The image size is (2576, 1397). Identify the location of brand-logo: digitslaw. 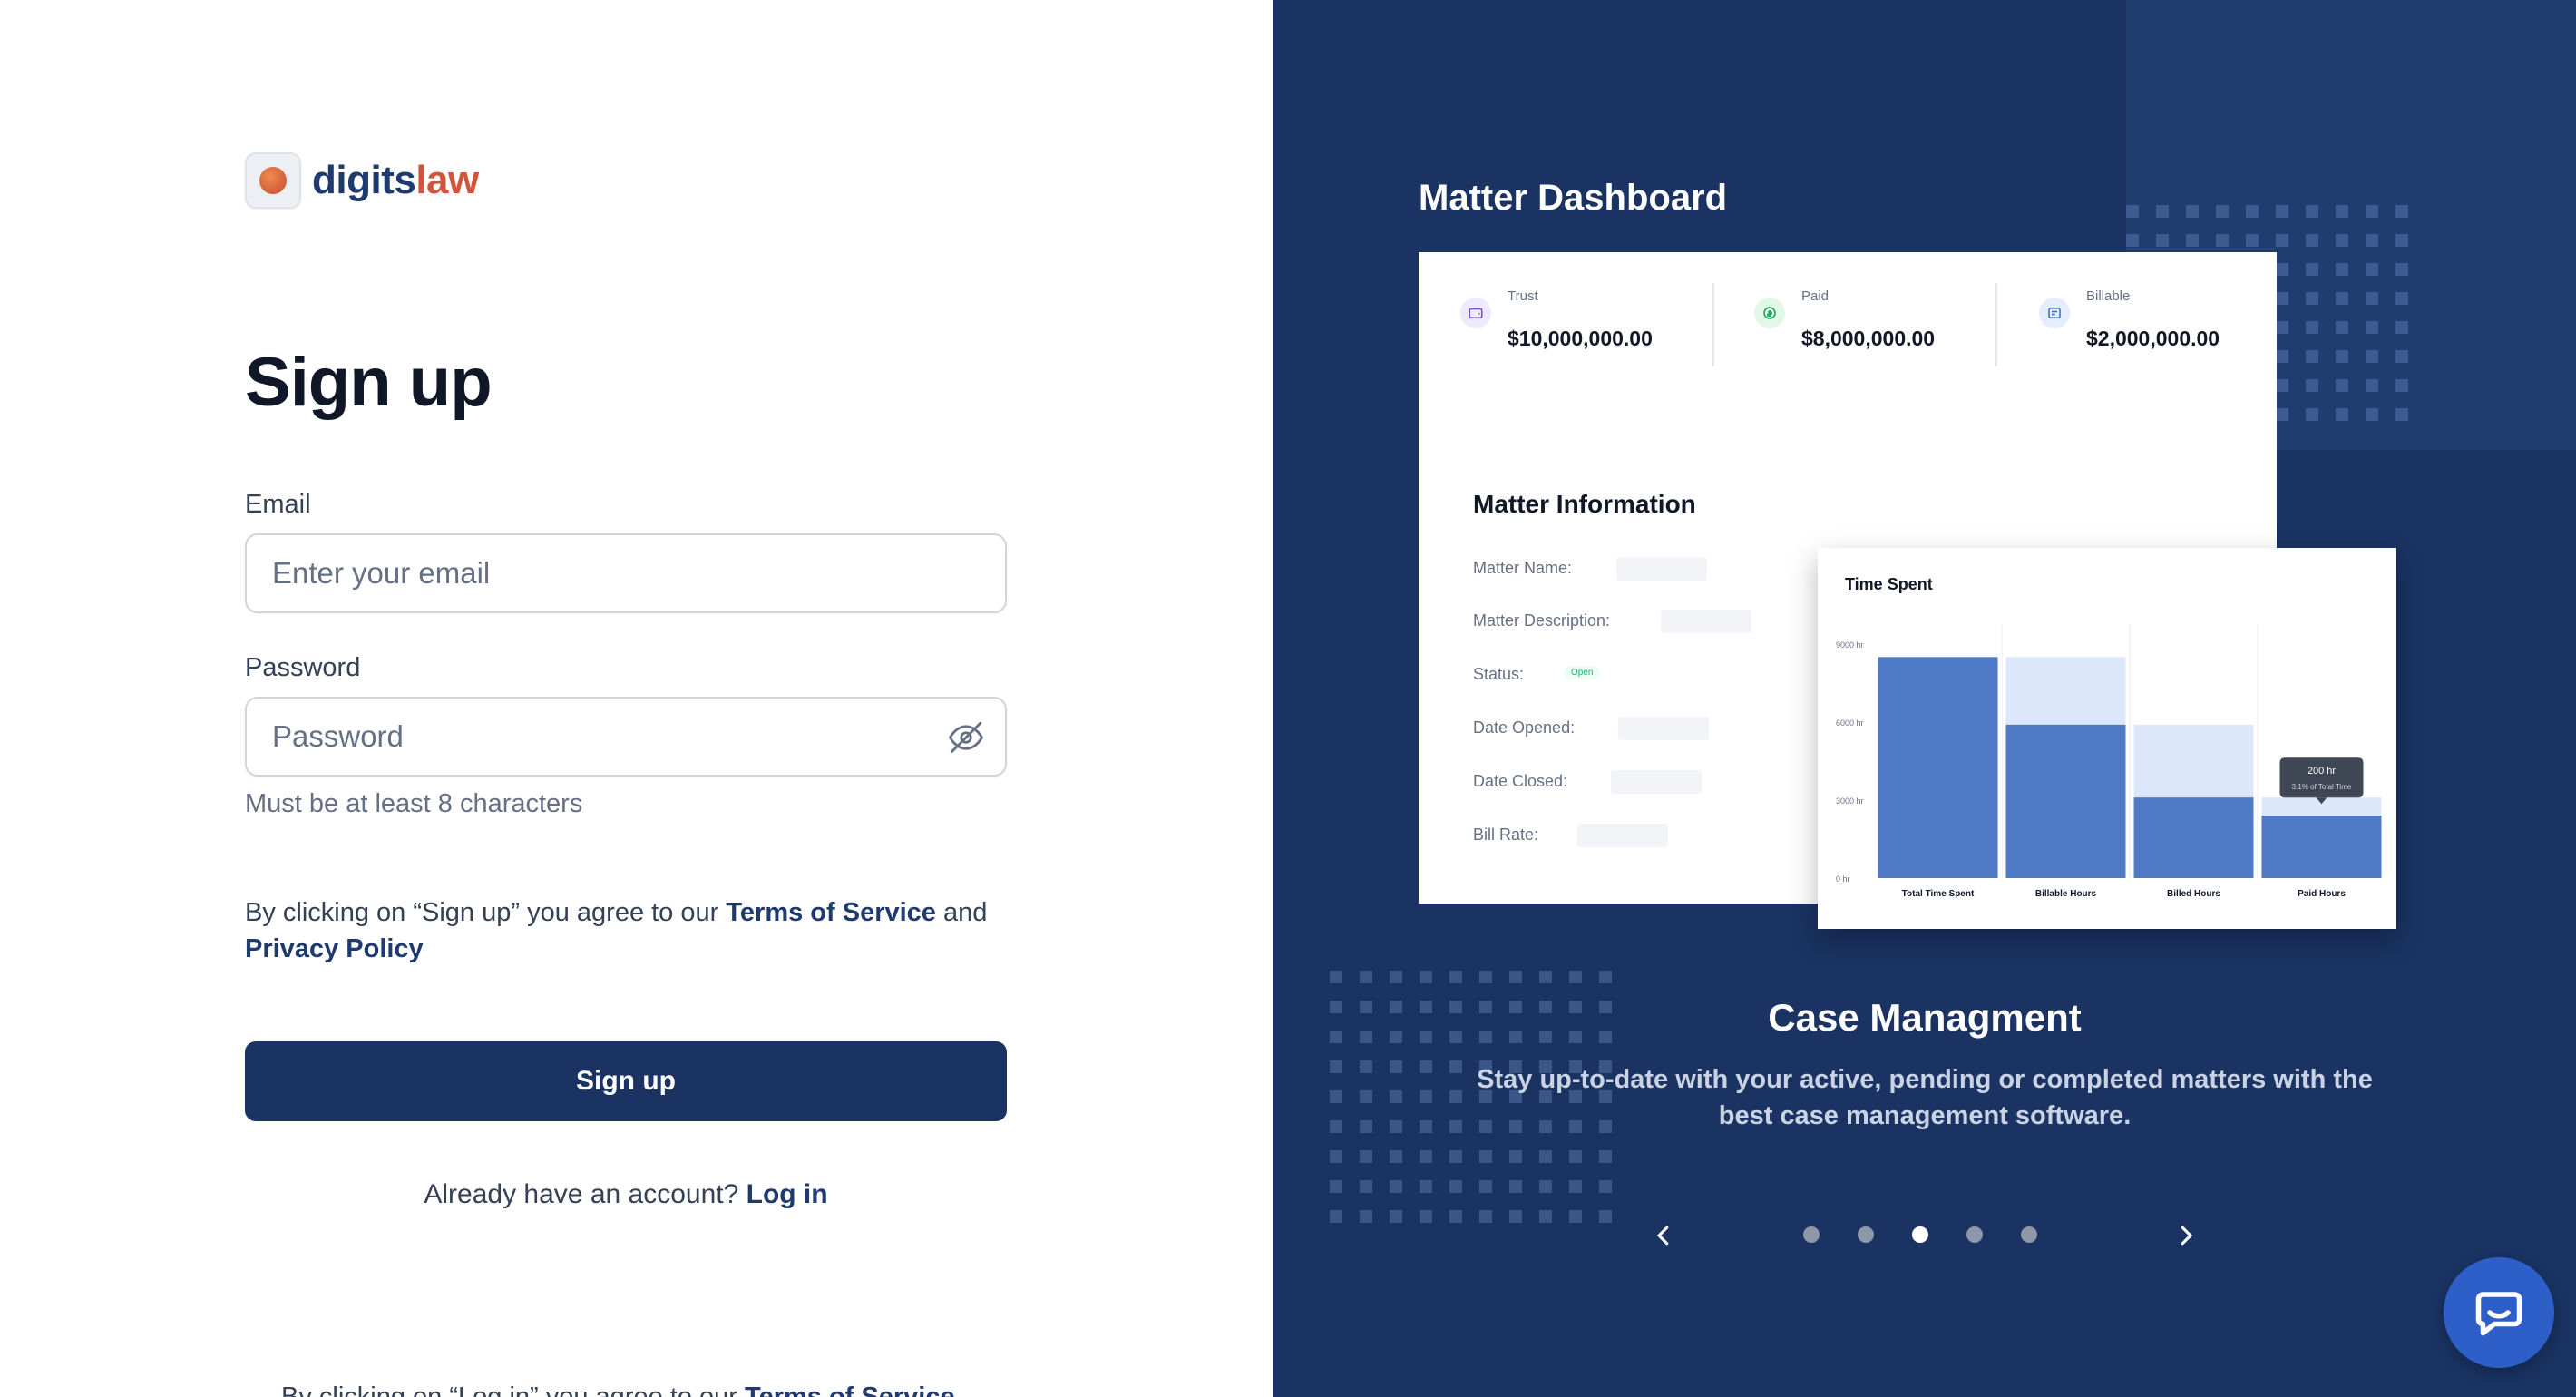
(362, 180).